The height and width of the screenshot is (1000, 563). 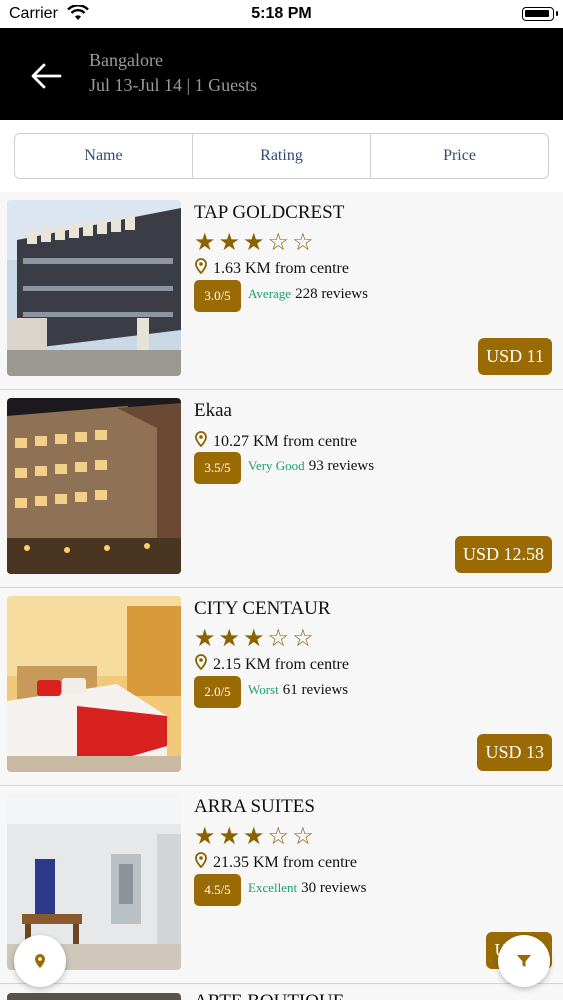 I want to click on status-bar: Carrier 5:18 PM, so click(x=281, y=14).